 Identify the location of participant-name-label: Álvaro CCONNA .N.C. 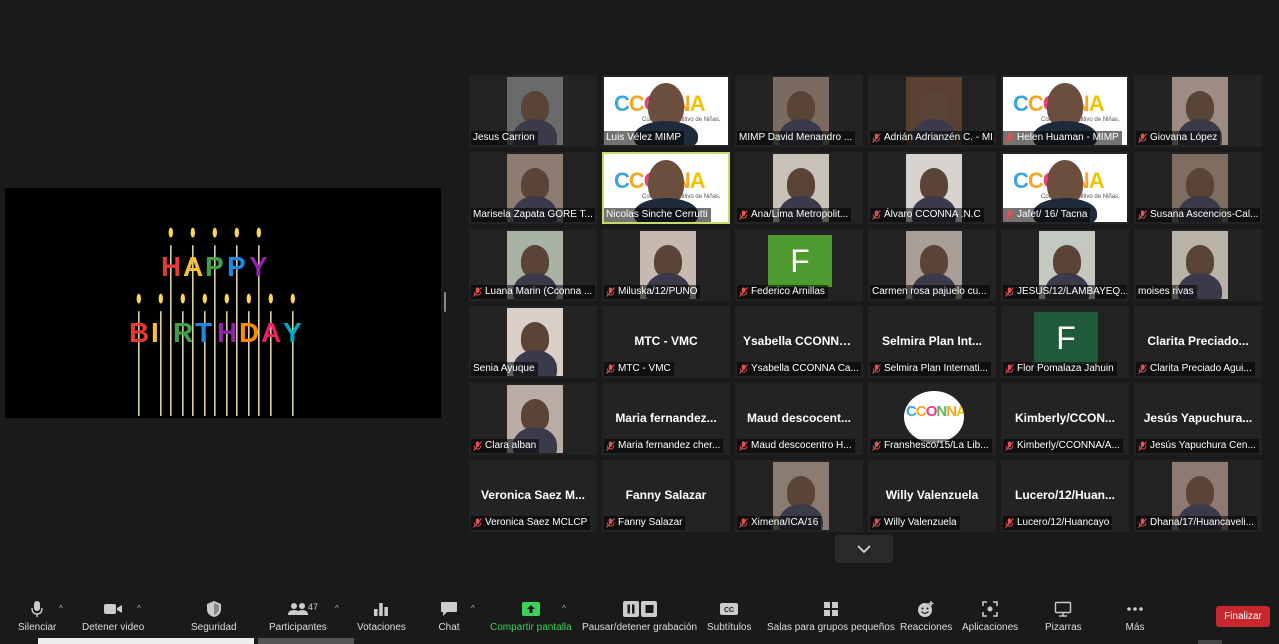
(927, 215).